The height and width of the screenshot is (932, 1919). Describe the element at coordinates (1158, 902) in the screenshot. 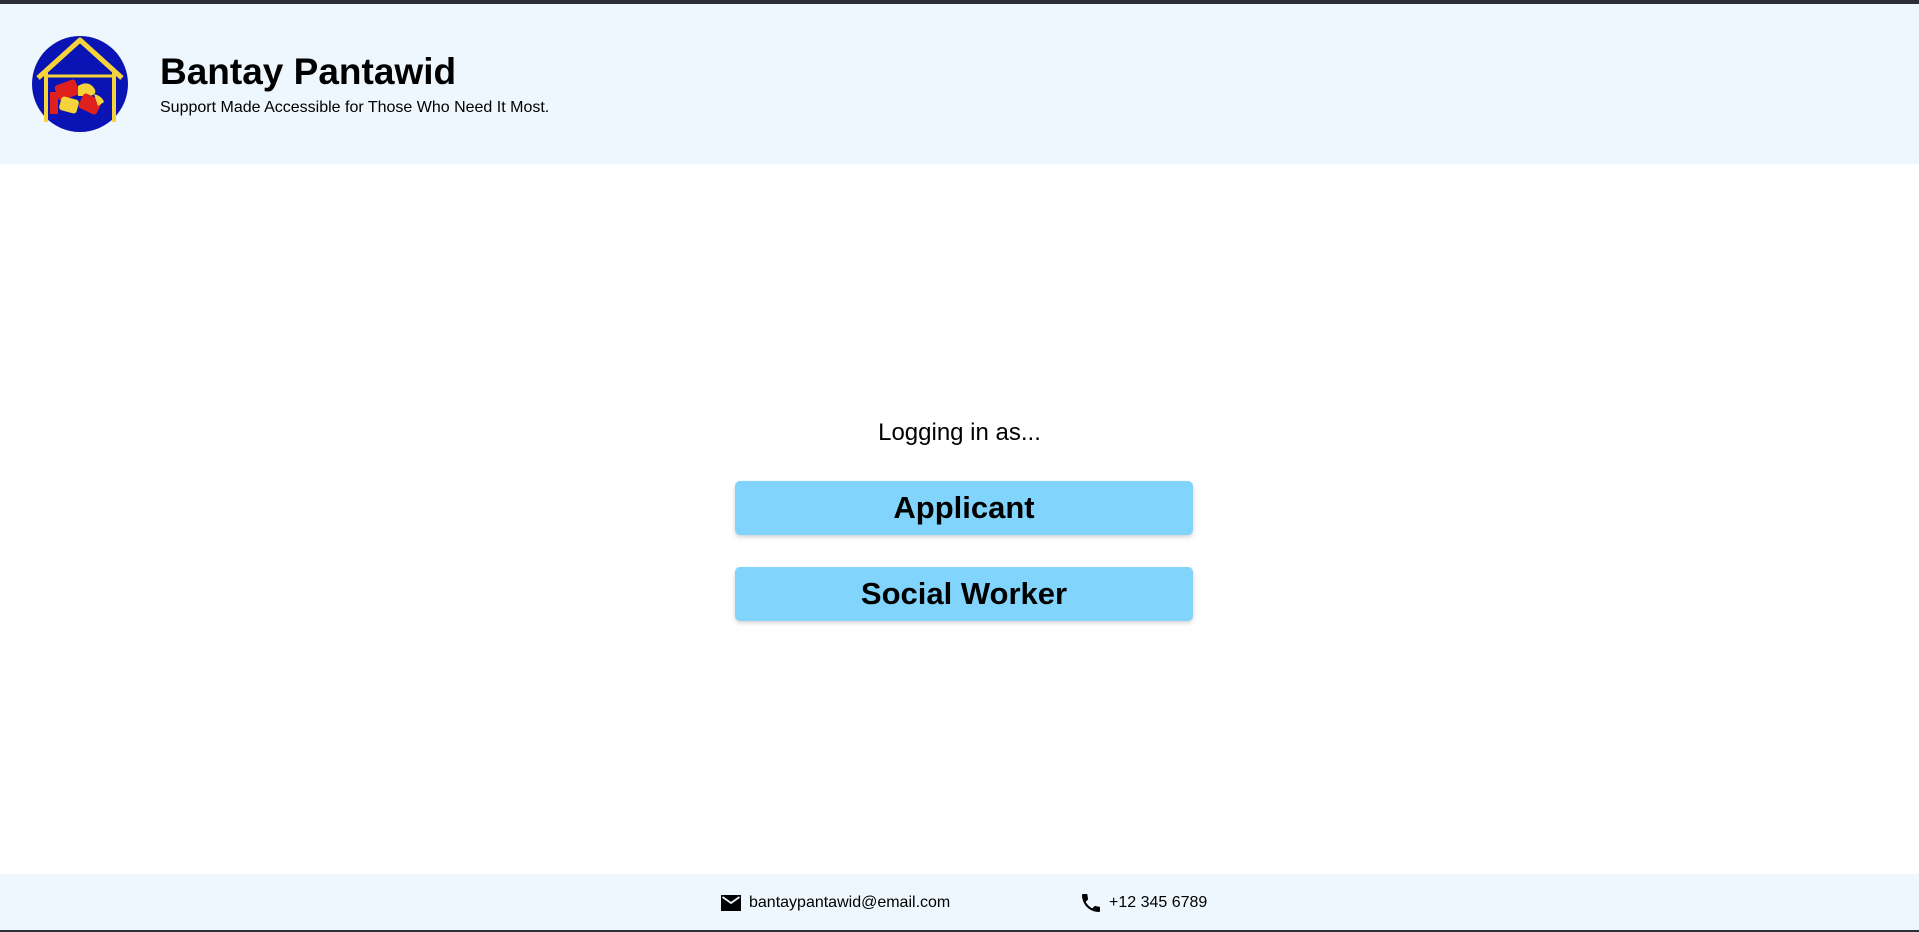

I see `phone-text: +12 345 6789` at that location.